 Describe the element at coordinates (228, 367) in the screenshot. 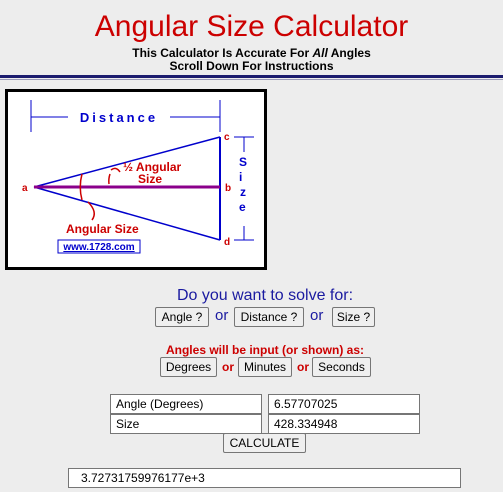

I see `or-text-3: or` at that location.